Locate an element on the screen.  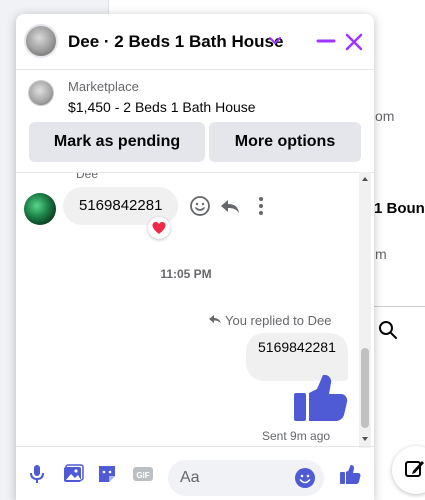
sticker-icon is located at coordinates (107, 474).